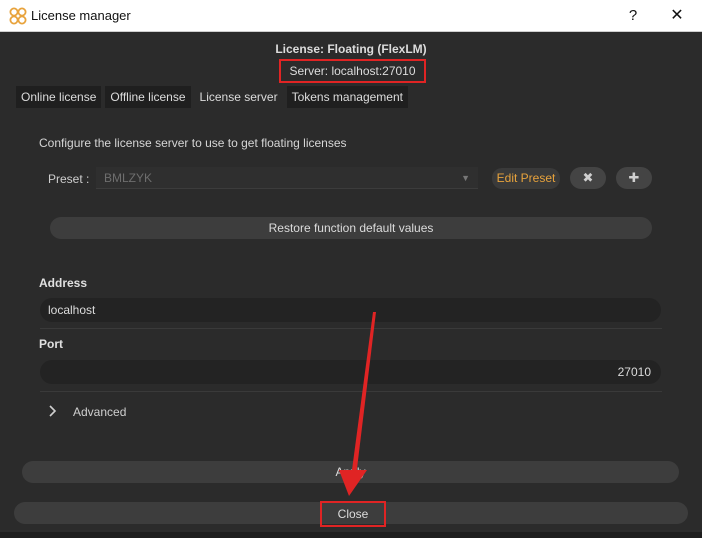 Image resolution: width=702 pixels, height=538 pixels. What do you see at coordinates (347, 97) in the screenshot?
I see `tab-tokens-management: Tokens management` at bounding box center [347, 97].